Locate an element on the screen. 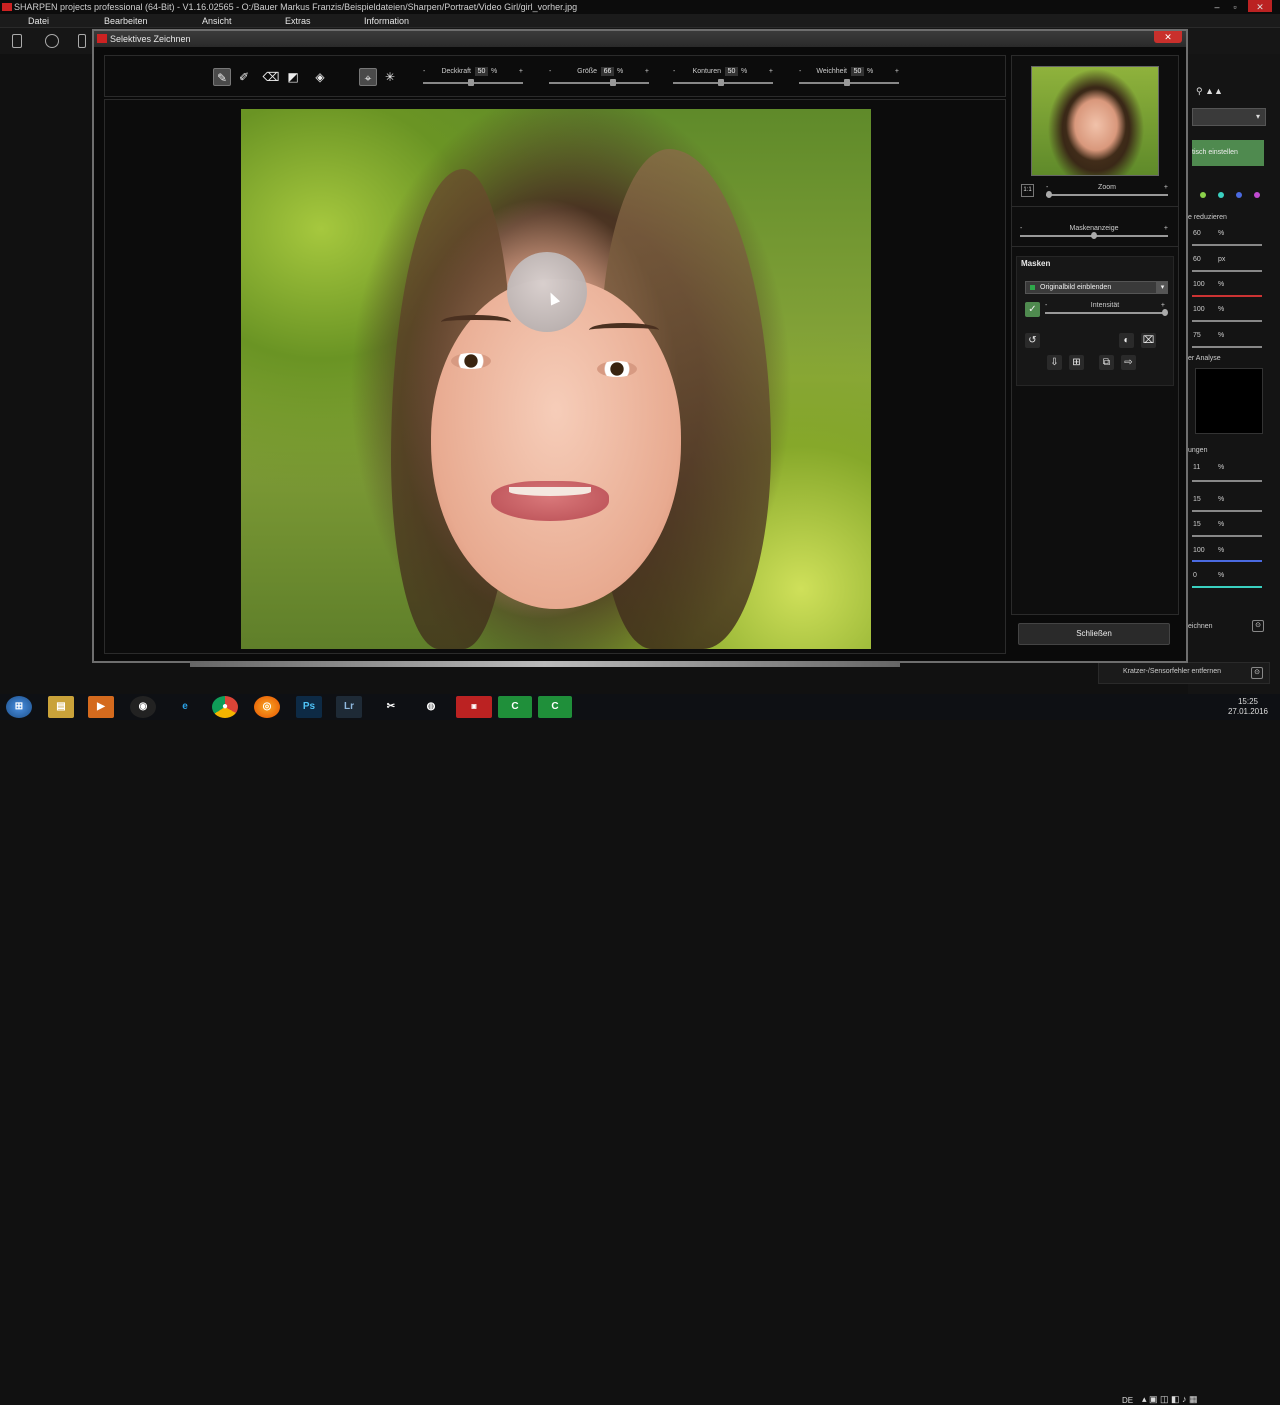 The width and height of the screenshot is (1280, 1405). start-button-icon: ⊞ is located at coordinates (19, 707).